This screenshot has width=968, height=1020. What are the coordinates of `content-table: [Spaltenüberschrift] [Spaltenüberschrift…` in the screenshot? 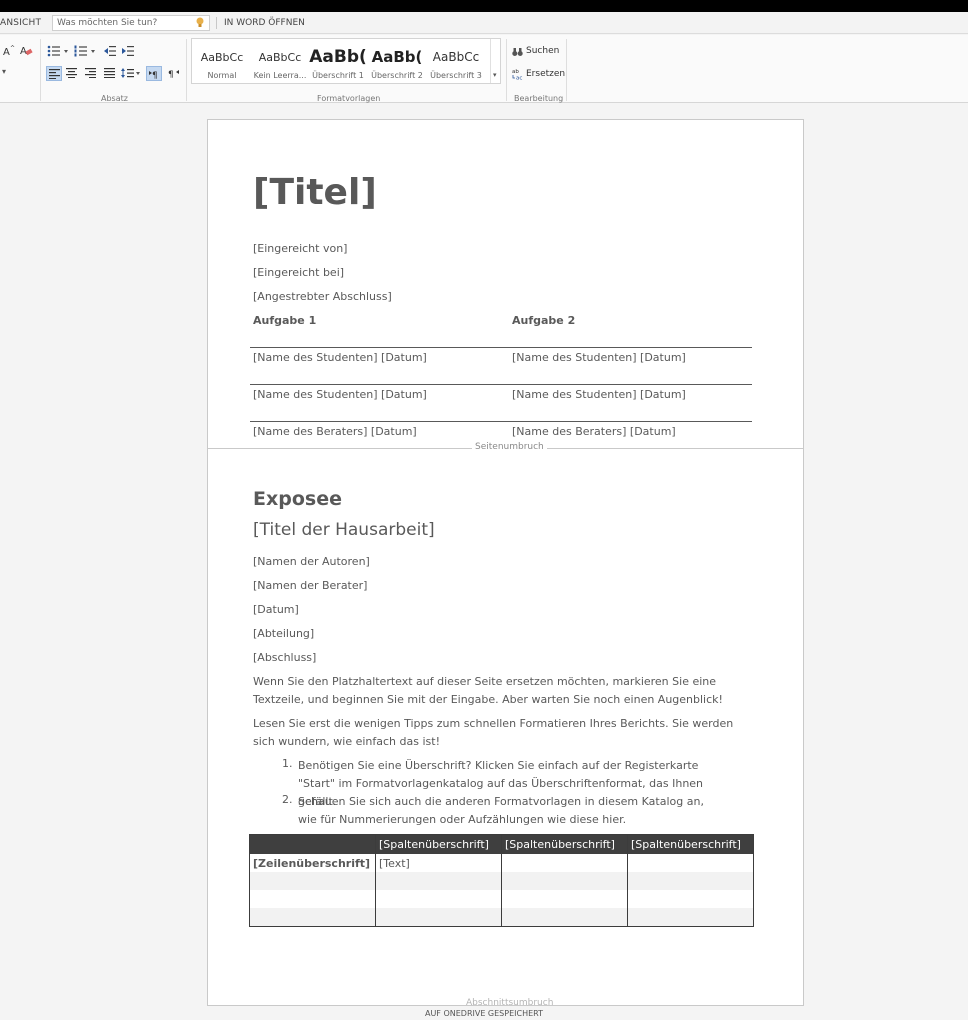 It's located at (501, 880).